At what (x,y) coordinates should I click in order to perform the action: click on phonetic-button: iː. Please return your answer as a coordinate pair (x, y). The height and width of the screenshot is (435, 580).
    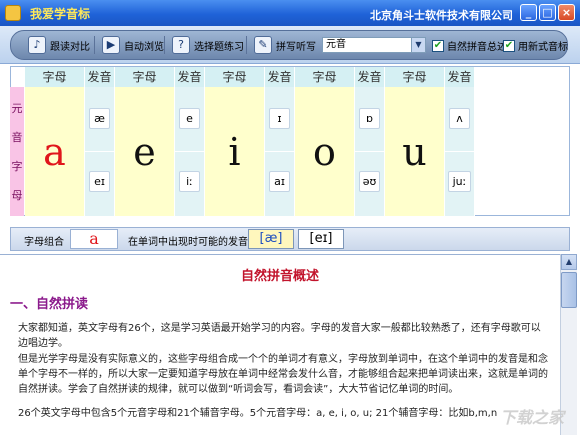
    Looking at the image, I should click on (189, 181).